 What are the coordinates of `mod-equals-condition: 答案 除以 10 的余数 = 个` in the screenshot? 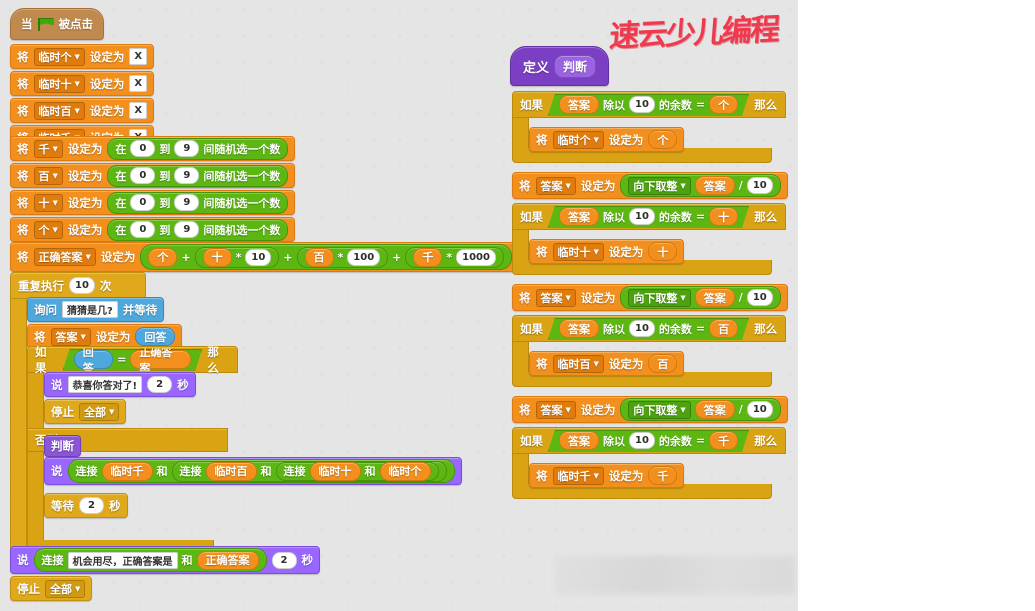 It's located at (648, 105).